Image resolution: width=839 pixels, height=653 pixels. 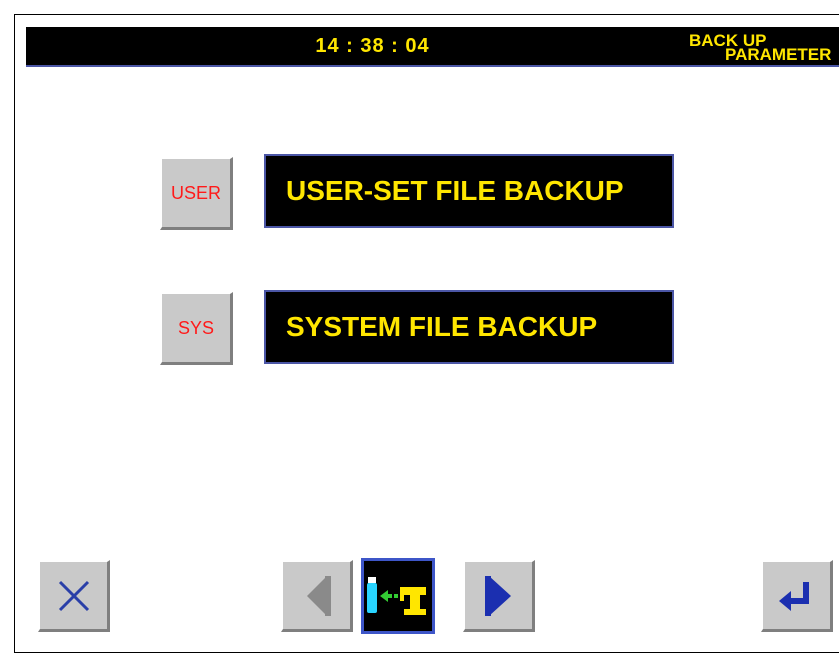 What do you see at coordinates (778, 54) in the screenshot?
I see `mode-label-line2: PARAMETER` at bounding box center [778, 54].